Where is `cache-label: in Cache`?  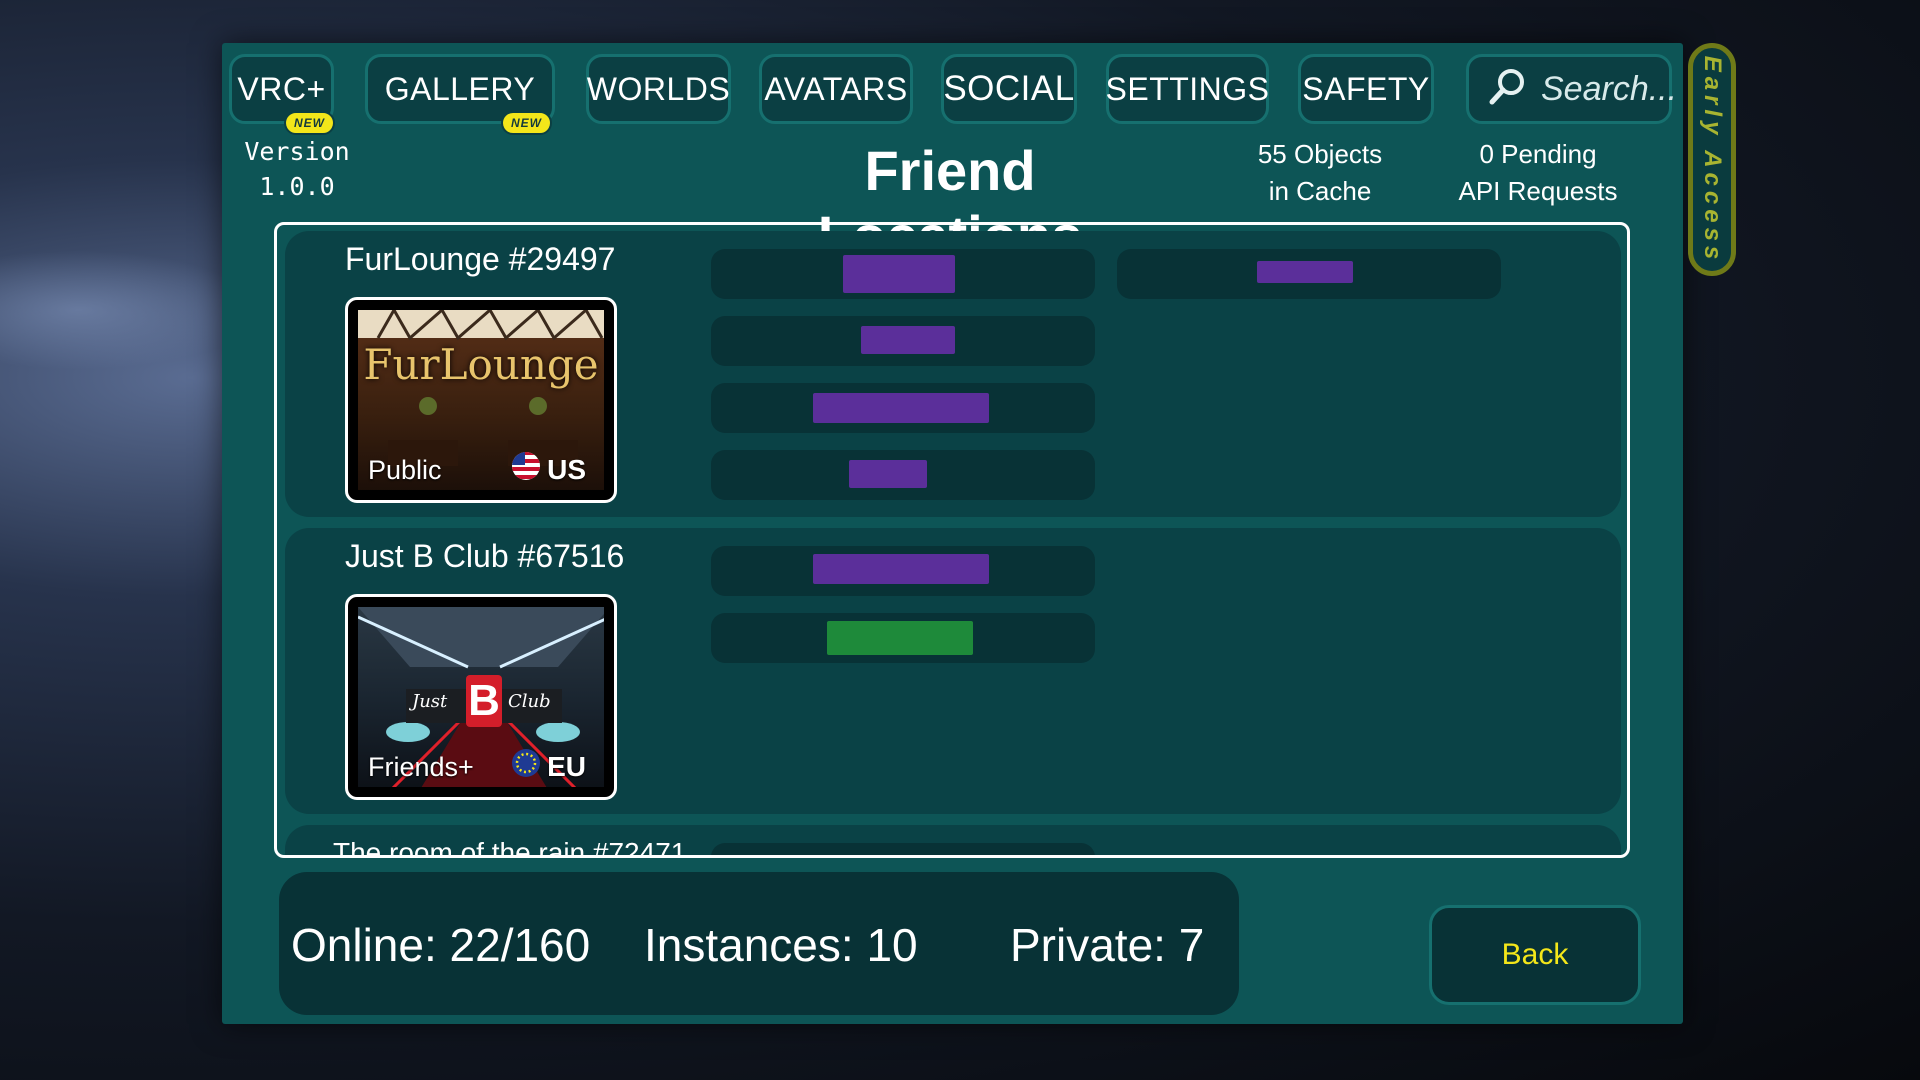
cache-label: in Cache is located at coordinates (1320, 191).